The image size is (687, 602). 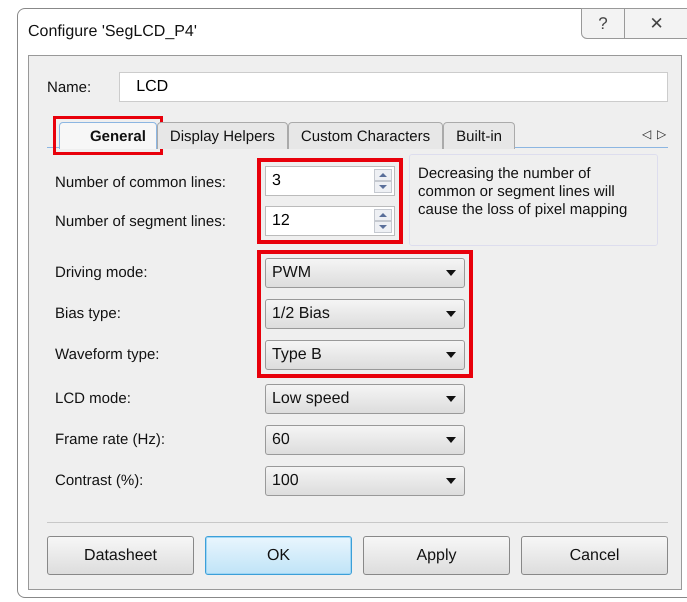 What do you see at coordinates (93, 399) in the screenshot?
I see `field-label: LCD mode:` at bounding box center [93, 399].